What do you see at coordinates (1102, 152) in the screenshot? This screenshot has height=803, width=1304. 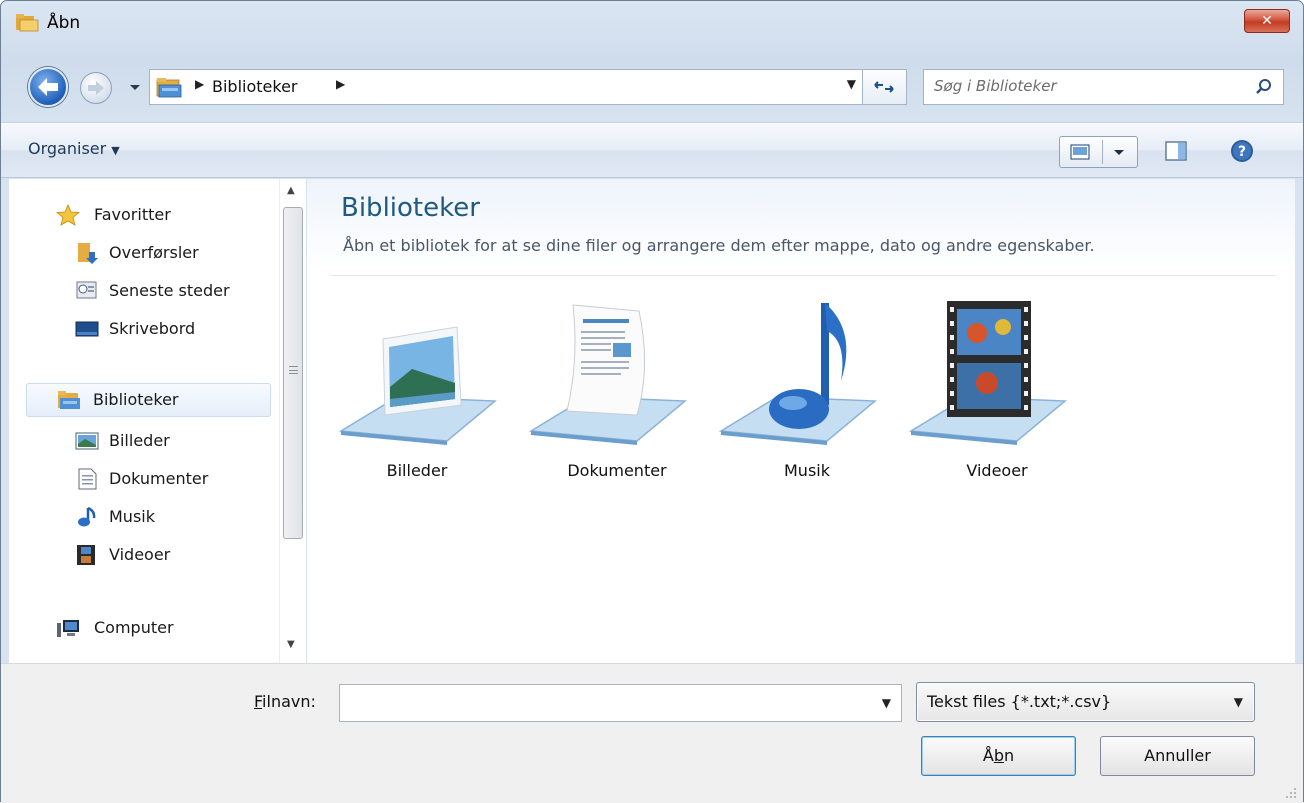 I see `view-divider` at bounding box center [1102, 152].